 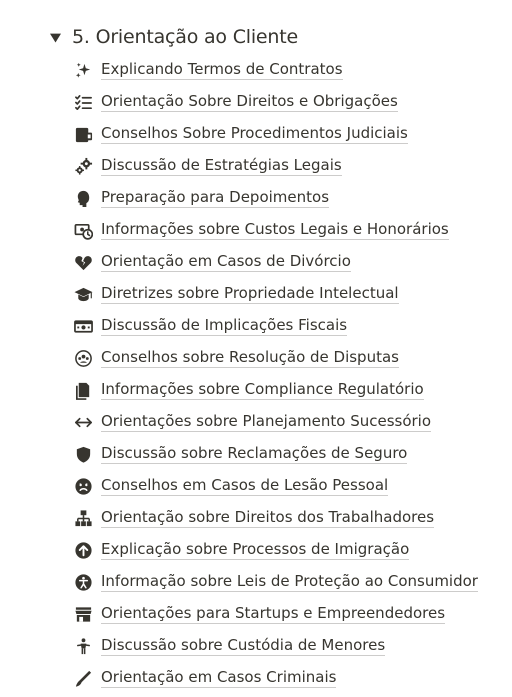 What do you see at coordinates (222, 70) in the screenshot?
I see `list-item-label: Explicando Termos de Contratos` at bounding box center [222, 70].